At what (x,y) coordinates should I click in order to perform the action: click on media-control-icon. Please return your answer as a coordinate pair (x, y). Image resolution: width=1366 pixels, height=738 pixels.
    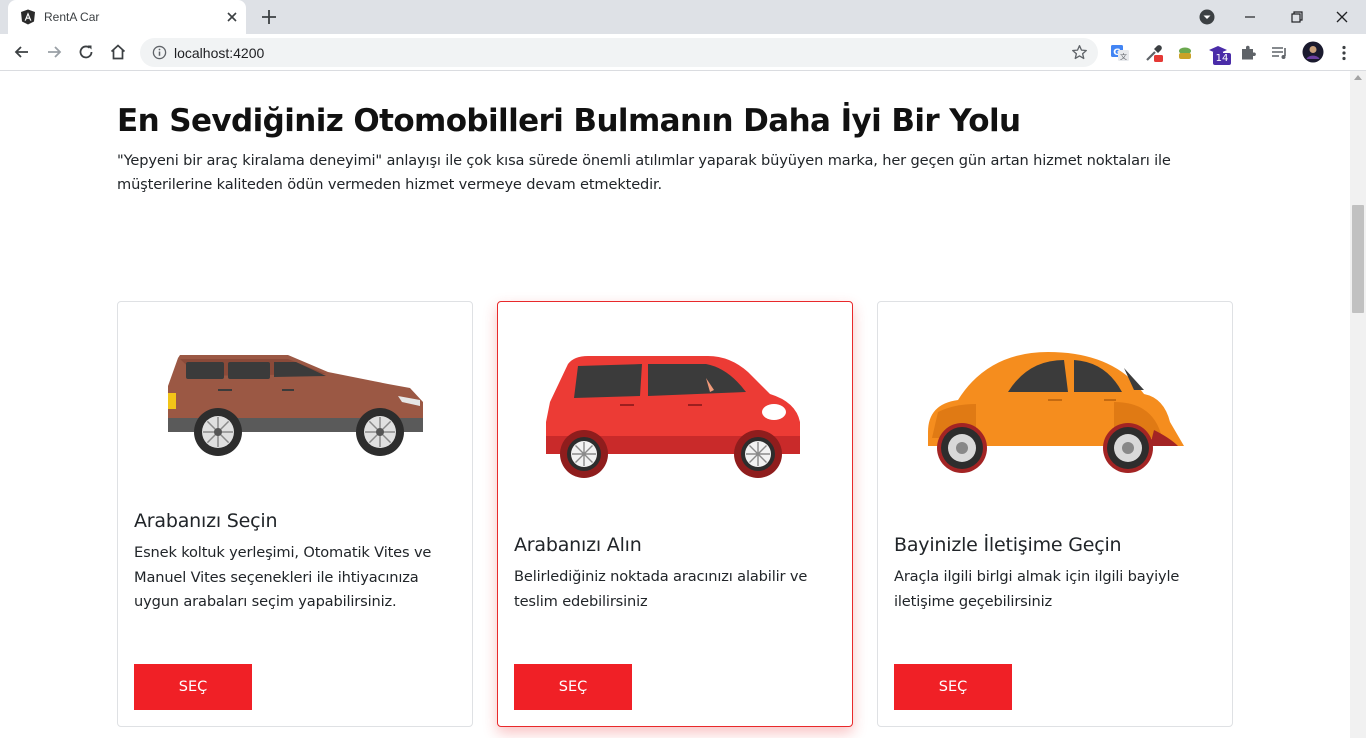
    Looking at the image, I should click on (1280, 53).